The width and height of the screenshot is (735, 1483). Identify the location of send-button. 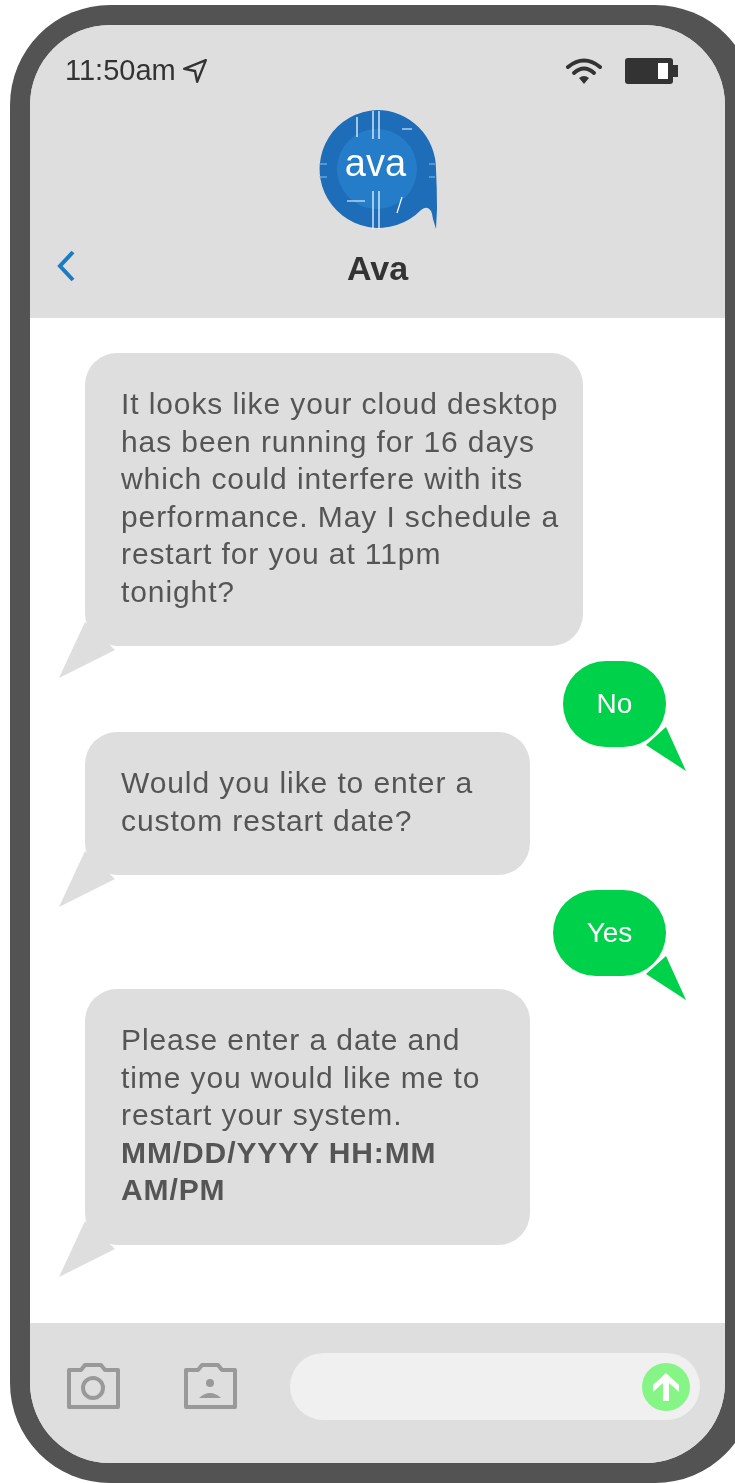
(666, 1386).